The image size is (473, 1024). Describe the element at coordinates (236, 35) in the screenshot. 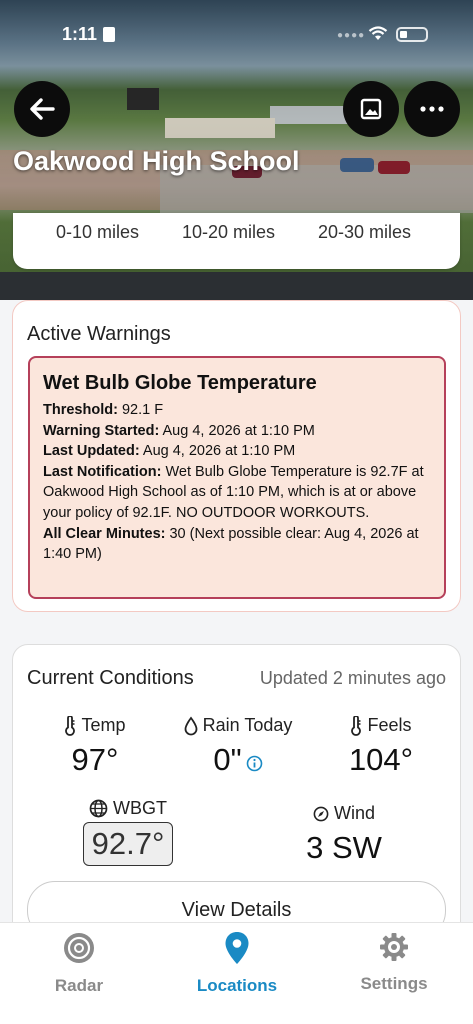

I see `status-bar: 1:11 ●●●●` at that location.